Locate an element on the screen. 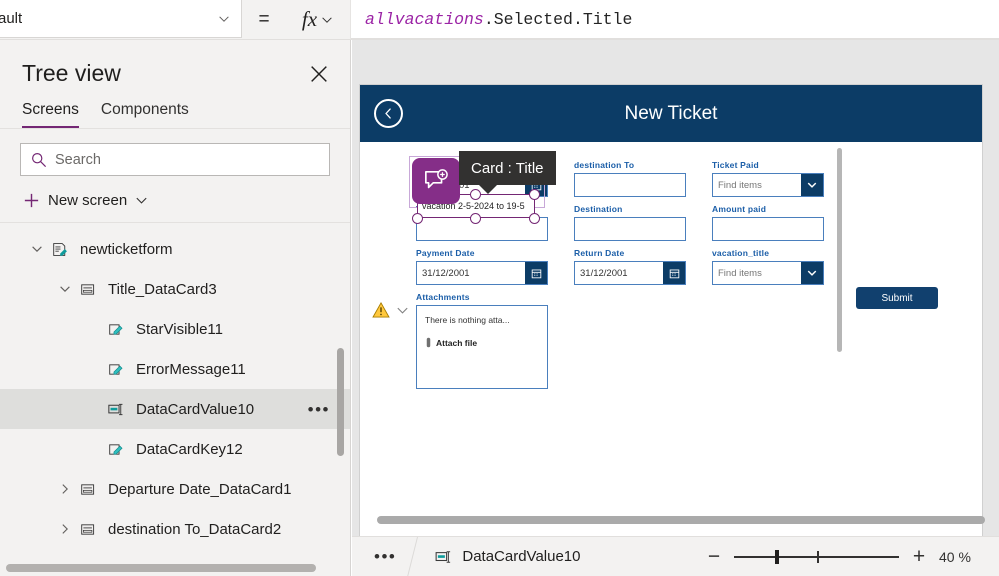  fx-button: fx is located at coordinates (318, 19).